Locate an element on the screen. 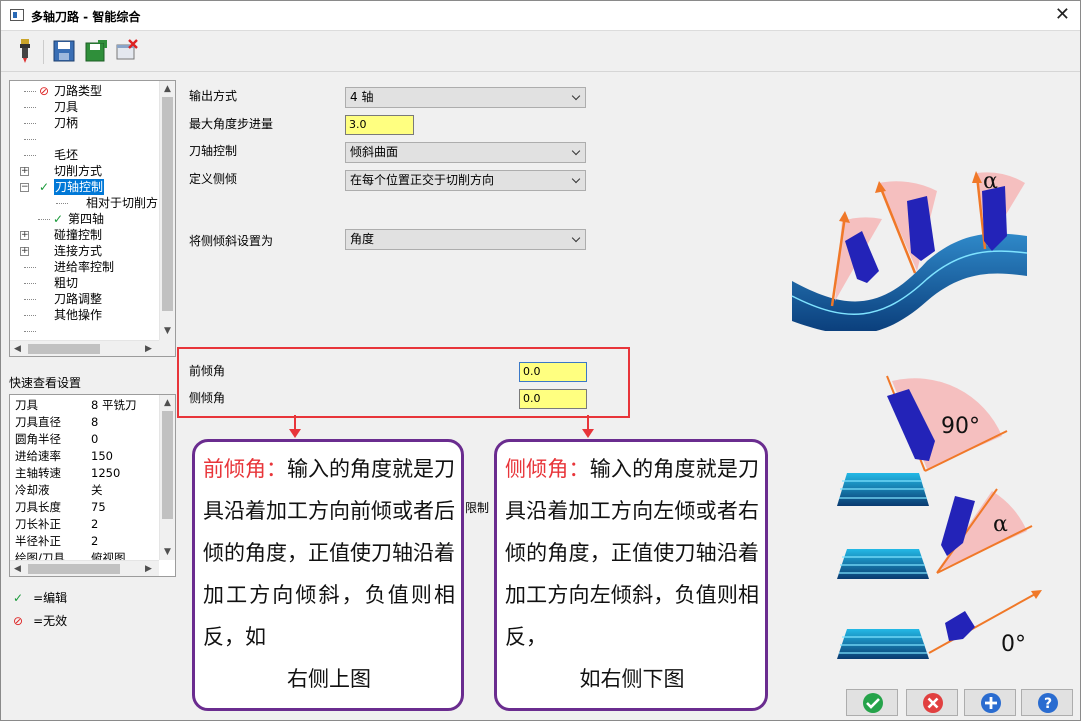 The height and width of the screenshot is (721, 1081). tree-item: ✓ 第四轴 is located at coordinates (85, 219).